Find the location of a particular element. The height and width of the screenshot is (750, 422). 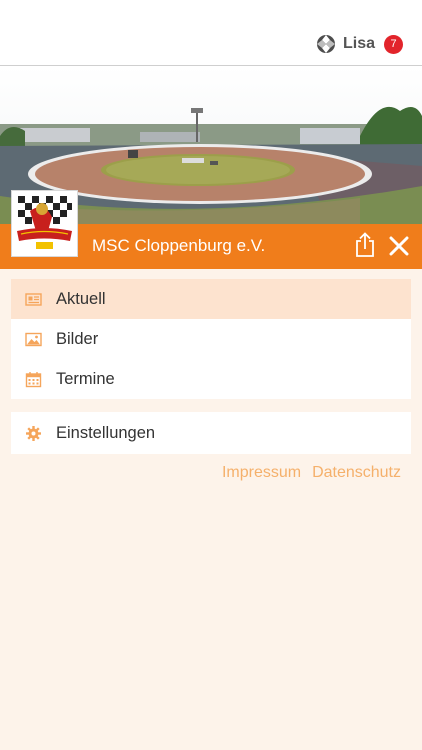

settings-menu: Einstellungen is located at coordinates (211, 433).